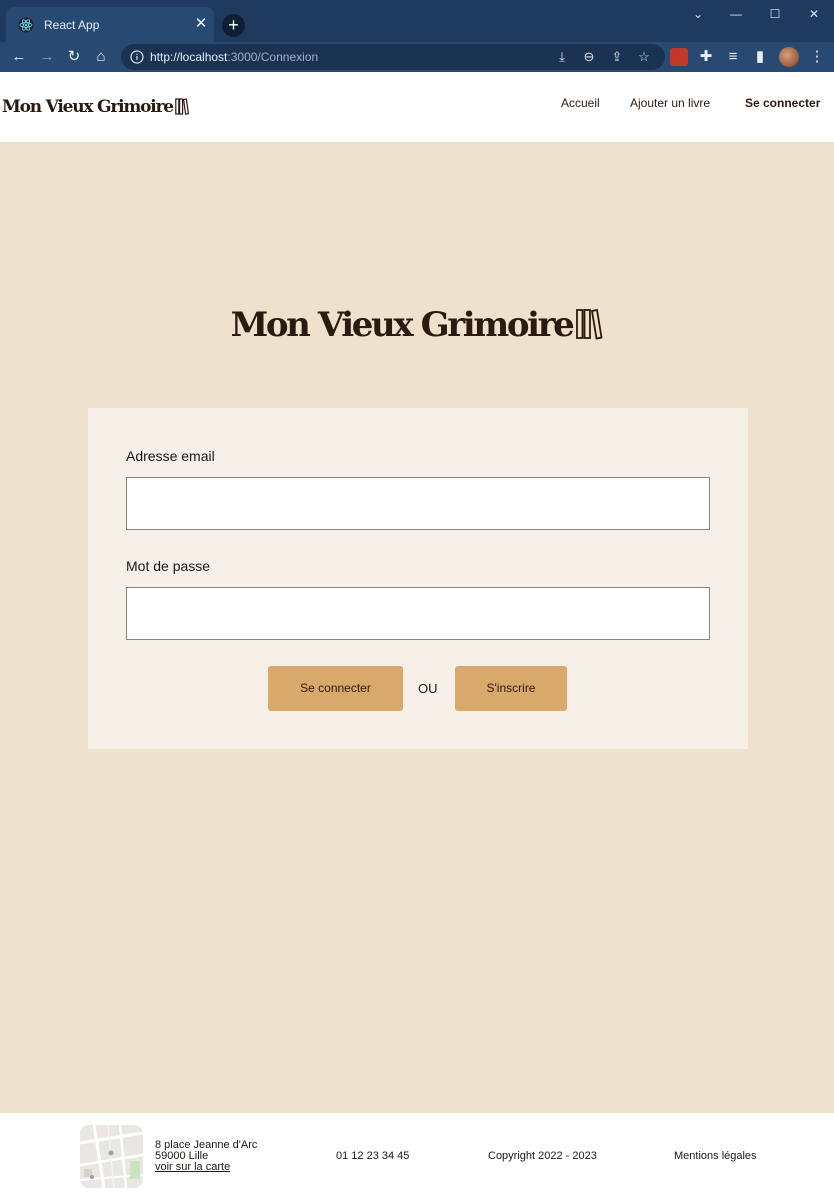 The height and width of the screenshot is (1200, 834). Describe the element at coordinates (679, 57) in the screenshot. I see `extension-icon` at that location.